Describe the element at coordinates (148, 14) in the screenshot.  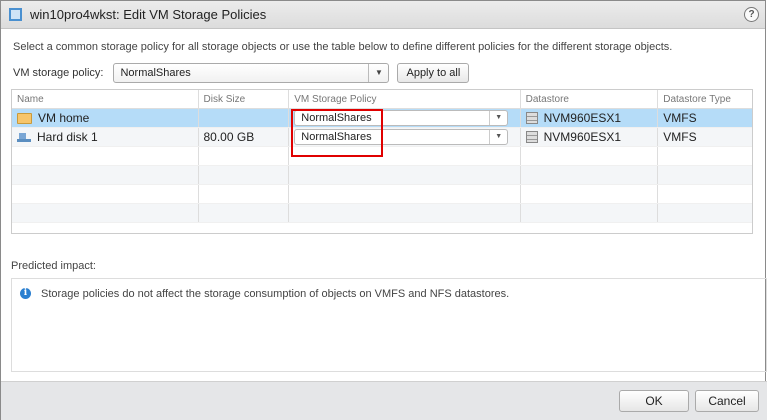
I see `dialog-title: win10pro4wkst: Edit VM Storage Policies` at that location.